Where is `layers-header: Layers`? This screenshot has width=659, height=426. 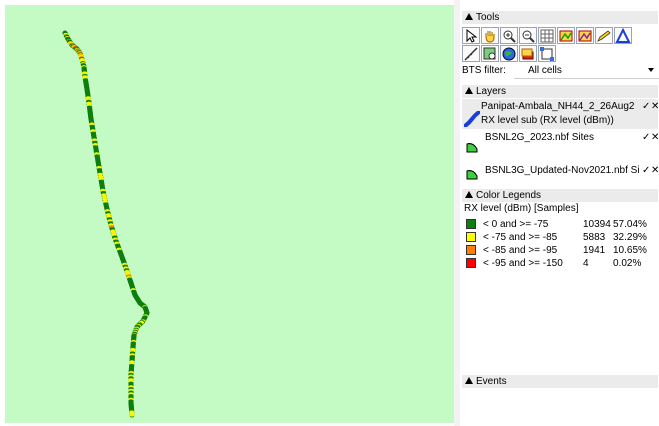 layers-header: Layers is located at coordinates (560, 91).